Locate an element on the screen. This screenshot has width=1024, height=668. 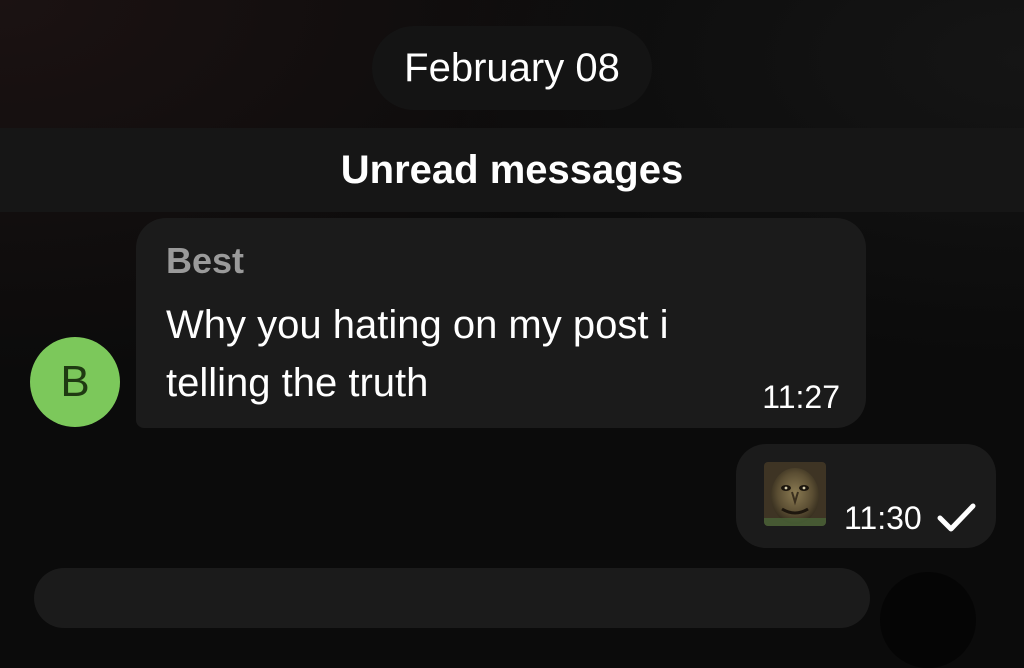
unread-divider: Unread messages is located at coordinates (512, 170).